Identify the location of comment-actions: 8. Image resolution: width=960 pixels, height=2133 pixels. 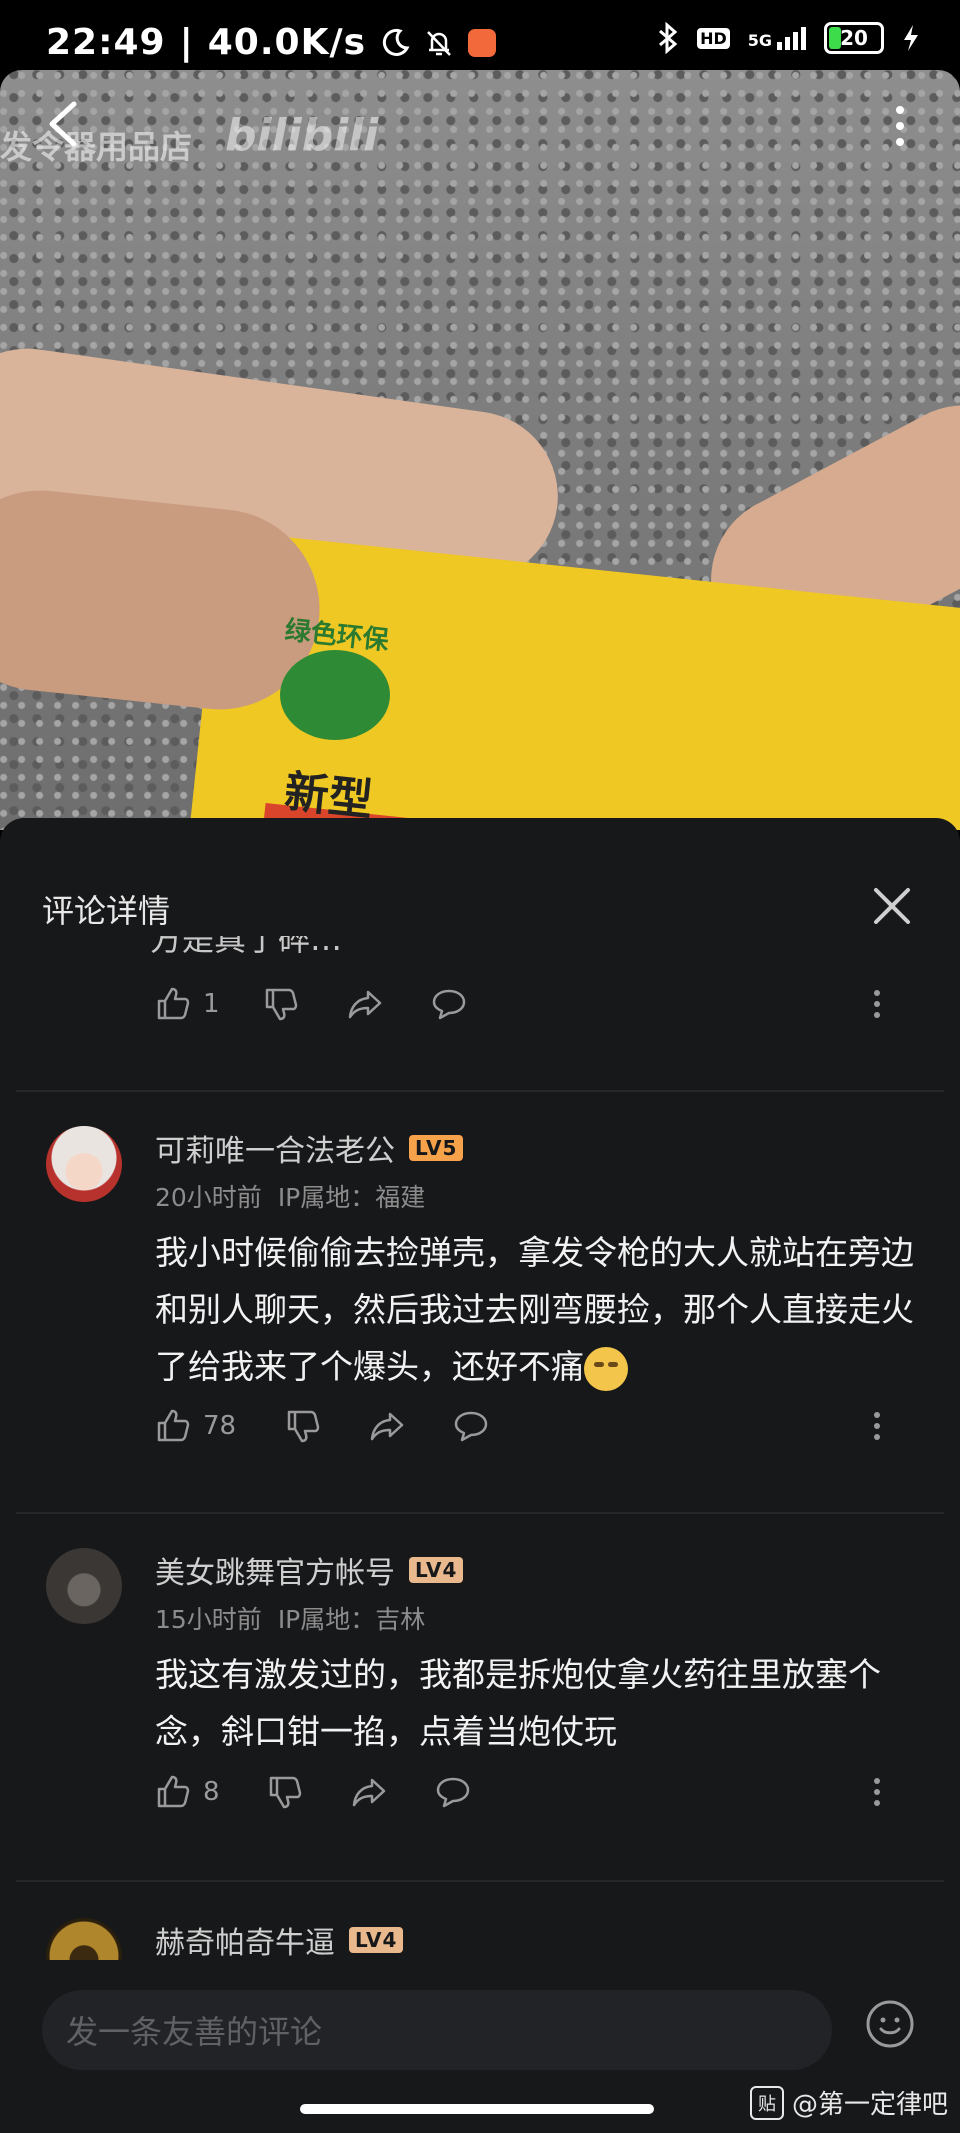
(525, 1792).